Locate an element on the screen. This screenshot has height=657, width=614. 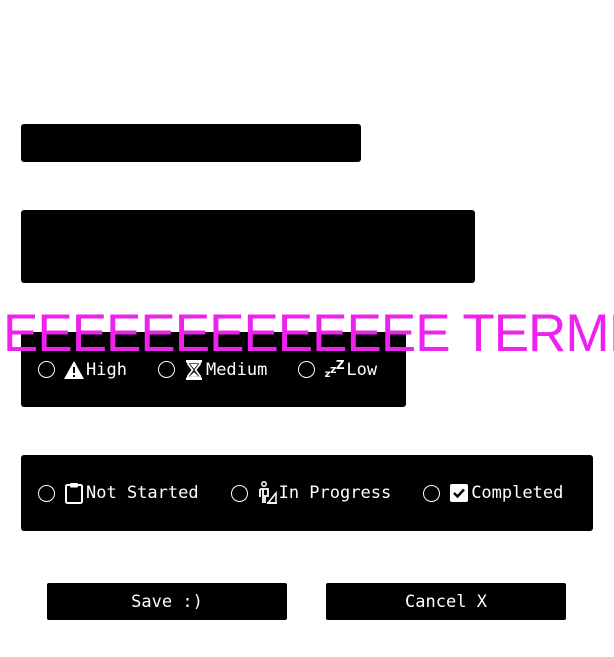
title-input is located at coordinates (191, 143).